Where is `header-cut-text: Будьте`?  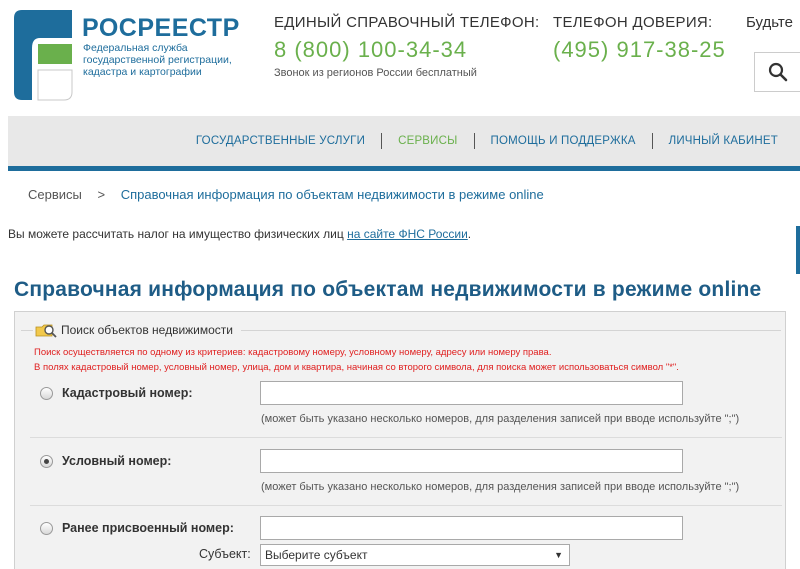 header-cut-text: Будьте is located at coordinates (769, 22).